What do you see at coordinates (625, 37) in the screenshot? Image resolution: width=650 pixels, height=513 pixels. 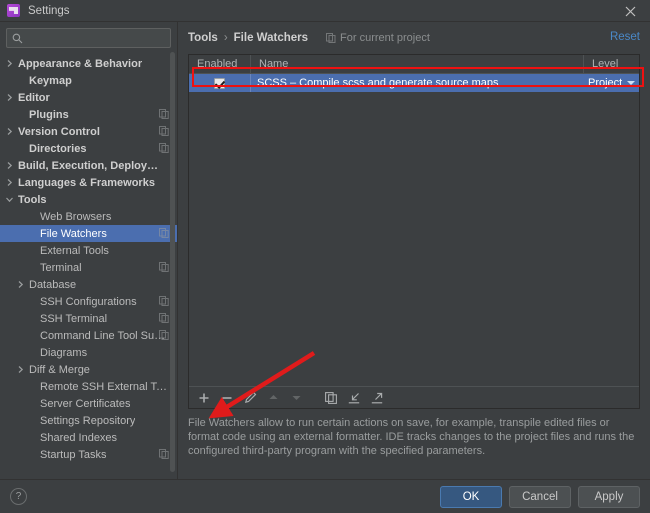 I see `reset-link: Reset` at bounding box center [625, 37].